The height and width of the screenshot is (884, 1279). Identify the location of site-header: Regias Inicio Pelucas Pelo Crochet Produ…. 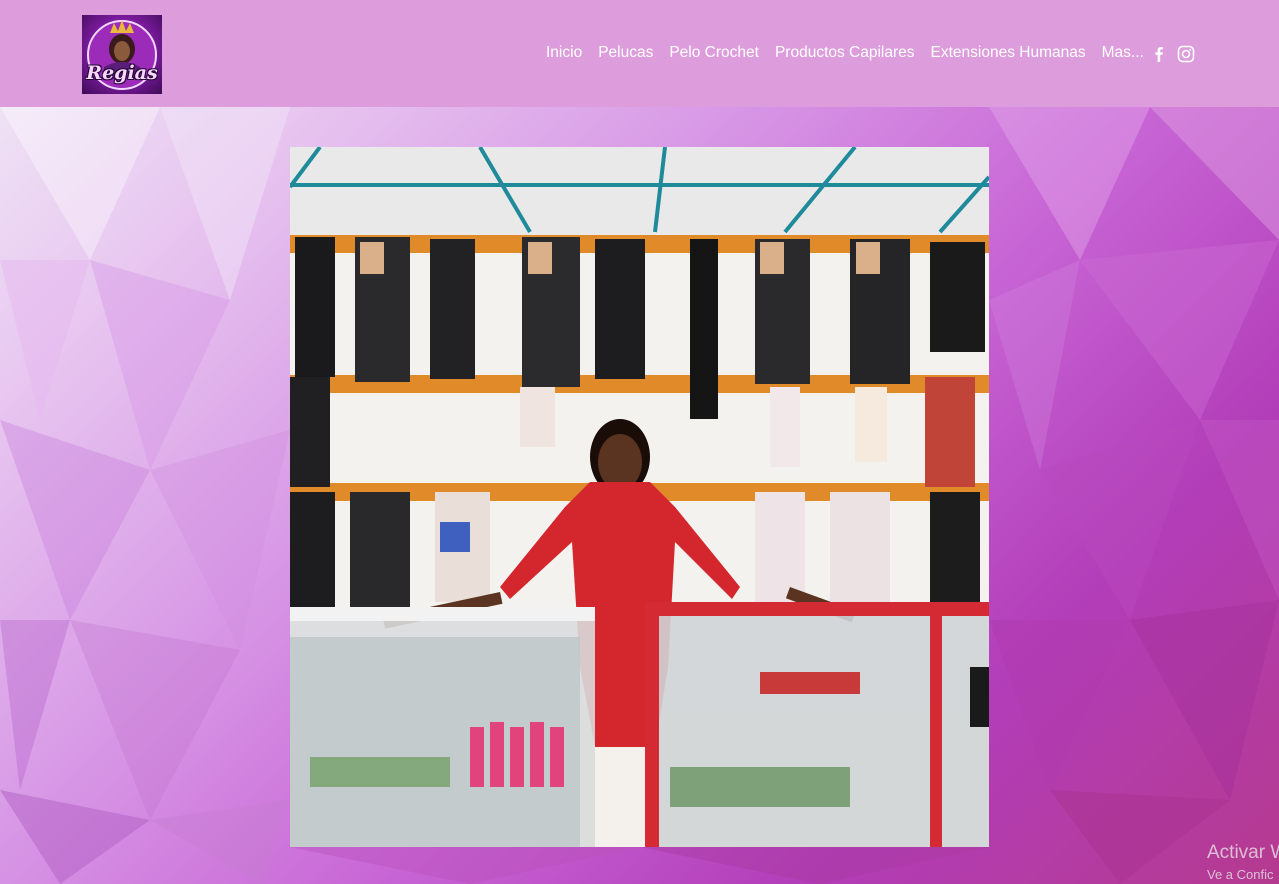
(639, 53).